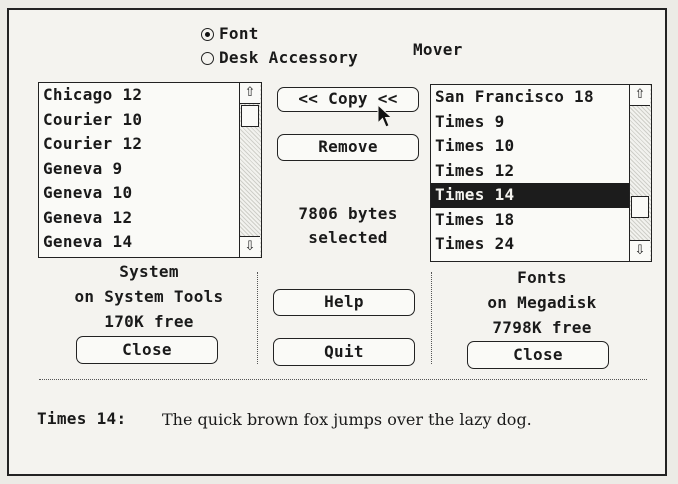 This screenshot has height=484, width=678. I want to click on list-item: Geneva 9, so click(139, 169).